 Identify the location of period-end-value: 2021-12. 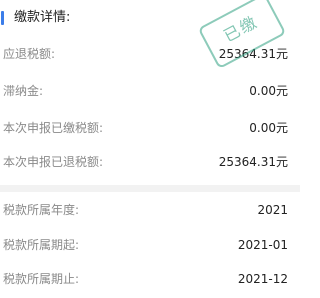
(262, 279).